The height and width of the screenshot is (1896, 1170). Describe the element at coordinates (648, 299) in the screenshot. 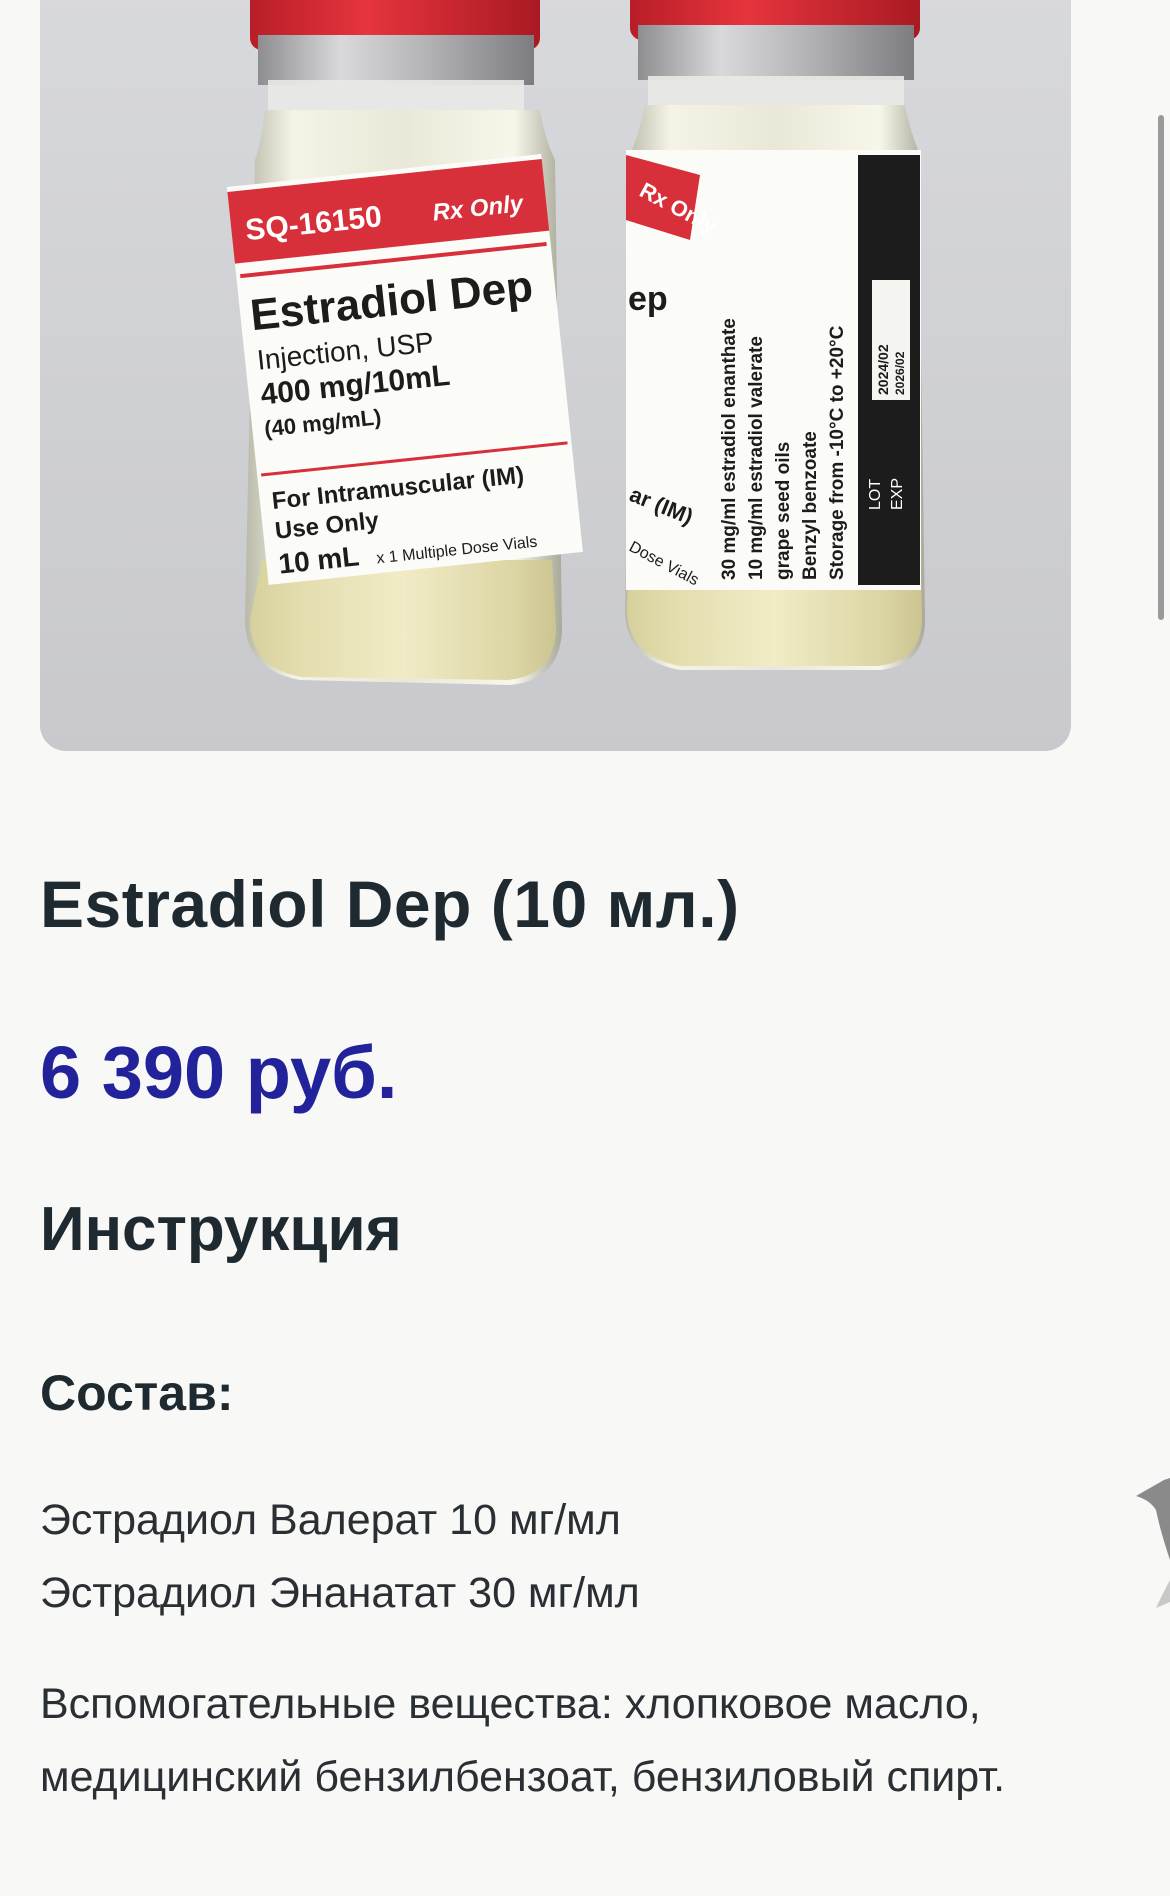

I see `vial-back-name-fragment: ep` at that location.